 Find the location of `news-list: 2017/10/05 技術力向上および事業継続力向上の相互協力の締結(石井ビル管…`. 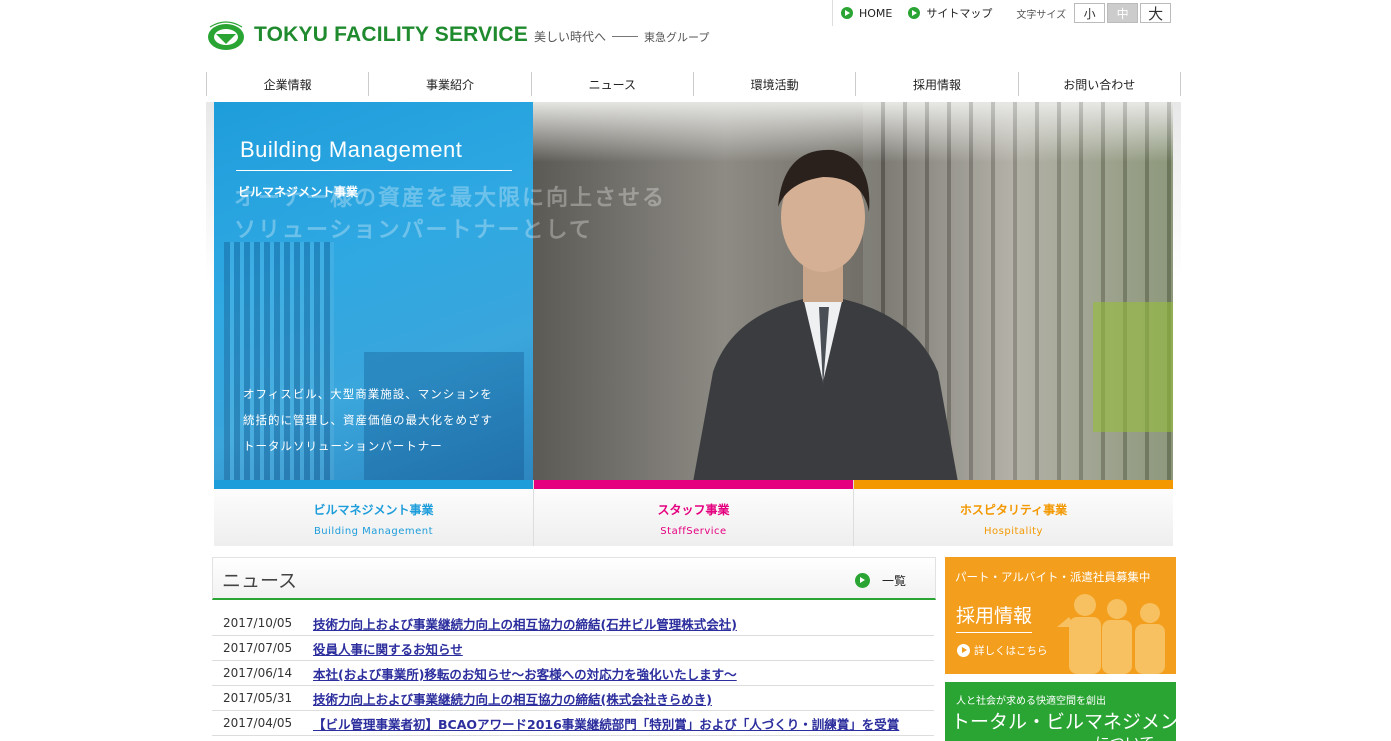

news-list: 2017/10/05 技術力向上および事業継続力向上の相互協力の締結(石井ビル管… is located at coordinates (573, 673).